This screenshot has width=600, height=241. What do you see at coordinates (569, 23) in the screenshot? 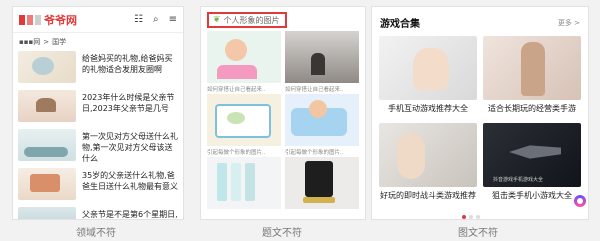
I see `more-link: 更多 >` at bounding box center [569, 23].